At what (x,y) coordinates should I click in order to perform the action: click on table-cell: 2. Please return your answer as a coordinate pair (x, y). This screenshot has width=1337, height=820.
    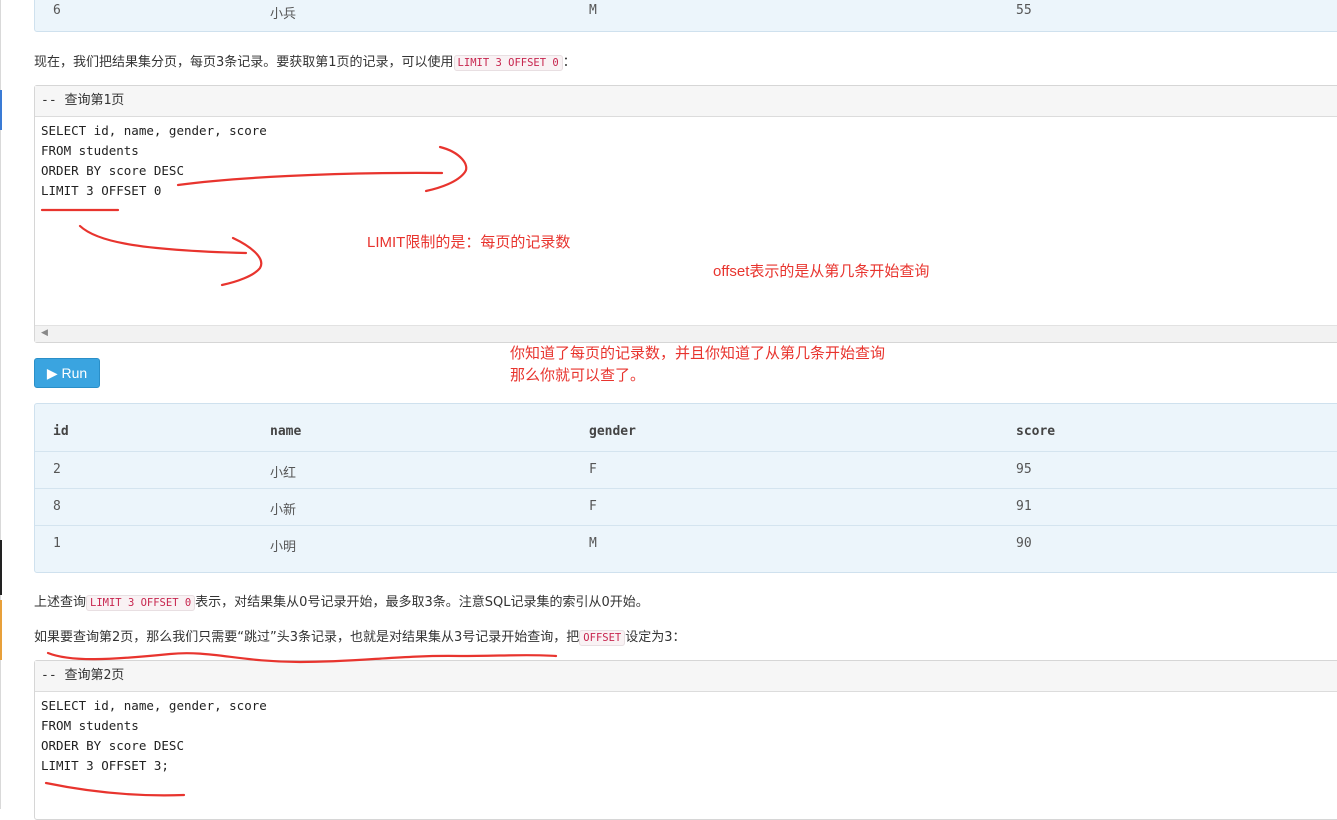
    Looking at the image, I should click on (57, 469).